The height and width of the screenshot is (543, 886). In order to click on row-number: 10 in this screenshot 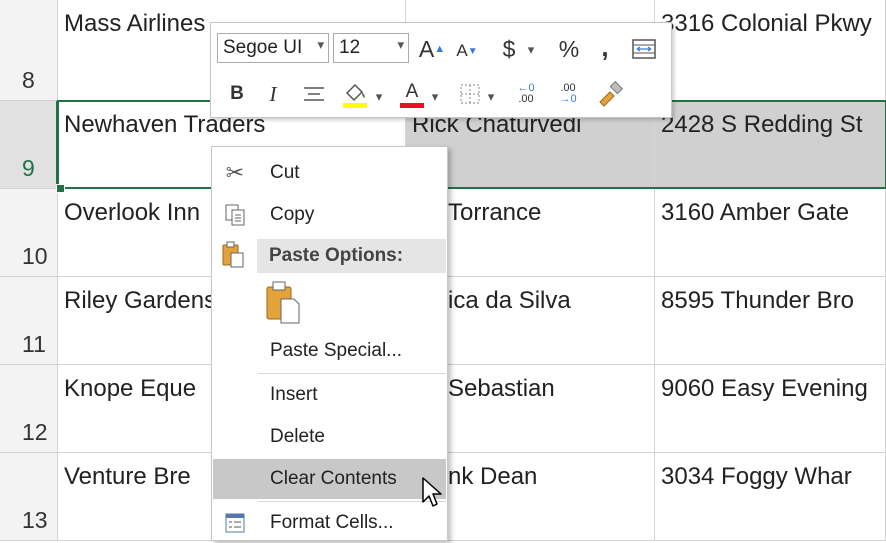, I will do `click(35, 256)`.